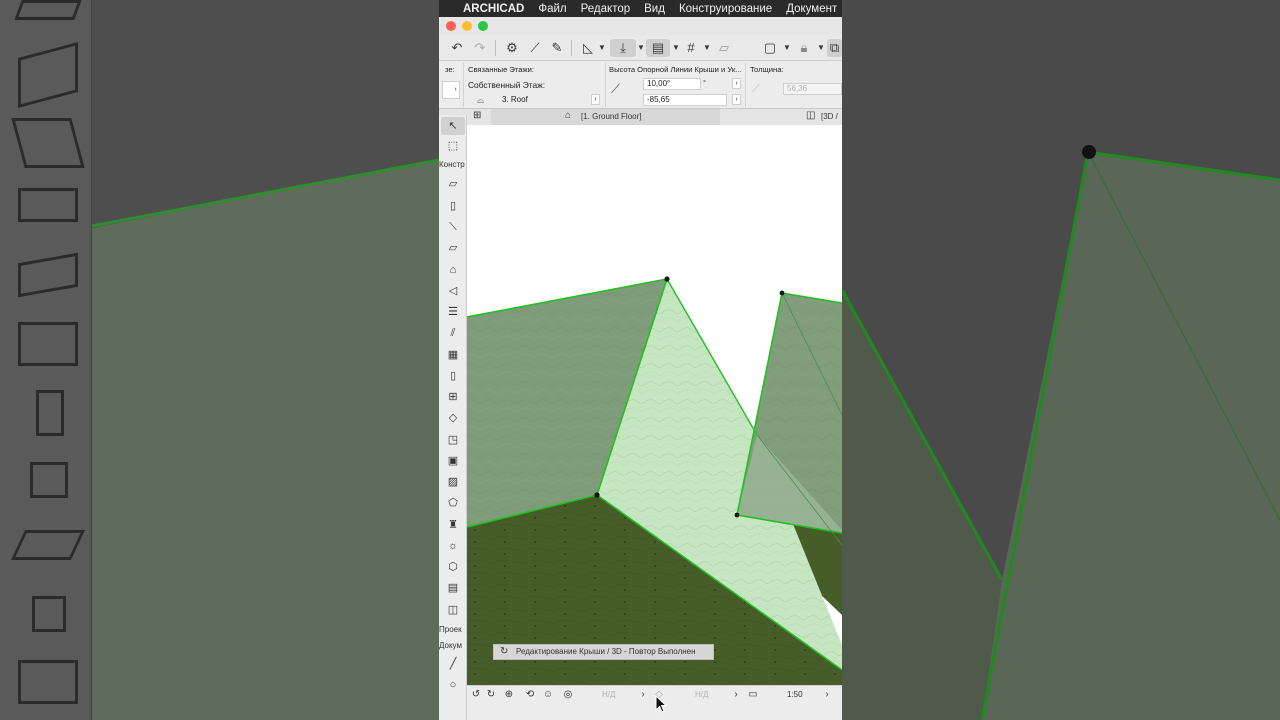 This screenshot has width=1280, height=720. I want to click on thickness-icon: ⟋, so click(756, 89).